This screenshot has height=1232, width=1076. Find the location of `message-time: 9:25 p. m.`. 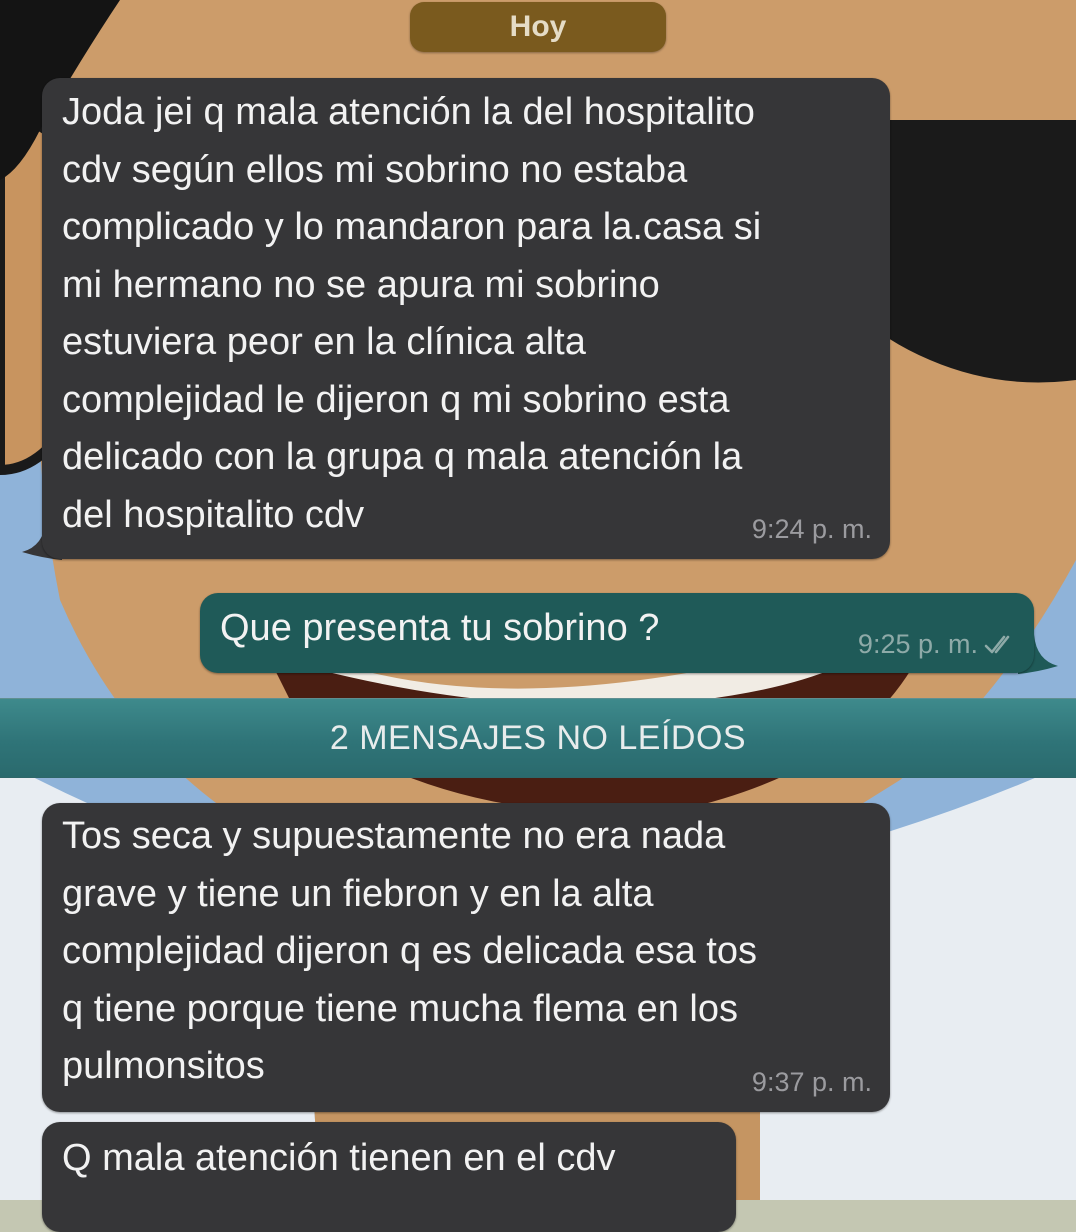

message-time: 9:25 p. m. is located at coordinates (917, 644).